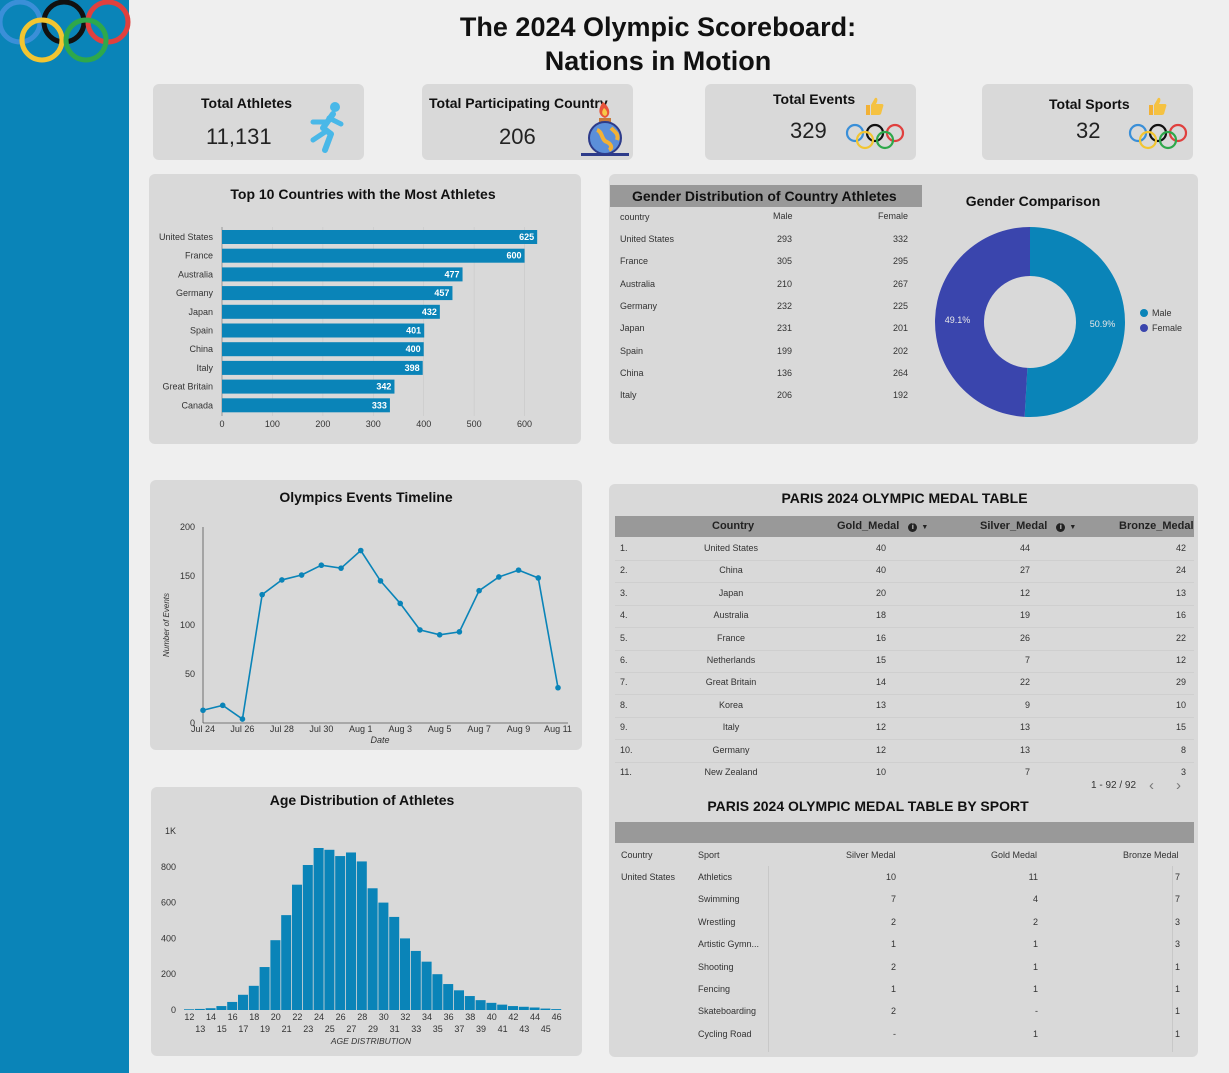 The height and width of the screenshot is (1073, 1229). What do you see at coordinates (1178, 785) in the screenshot?
I see `next-page-icon: ›` at bounding box center [1178, 785].